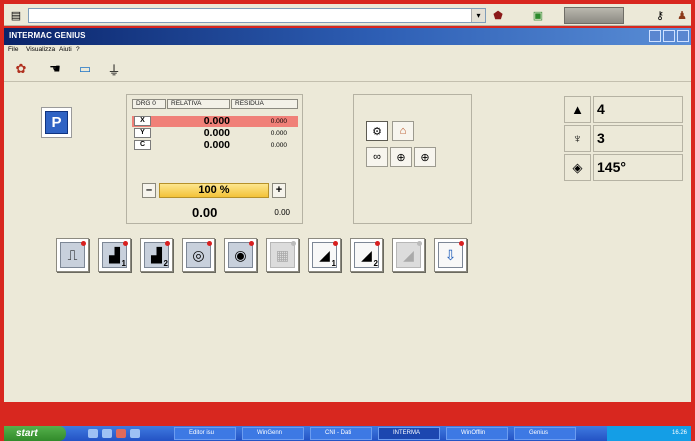 This screenshot has width=695, height=441. What do you see at coordinates (114, 255) in the screenshot?
I see `vacuum-1-button: ▟ 1` at bounding box center [114, 255].